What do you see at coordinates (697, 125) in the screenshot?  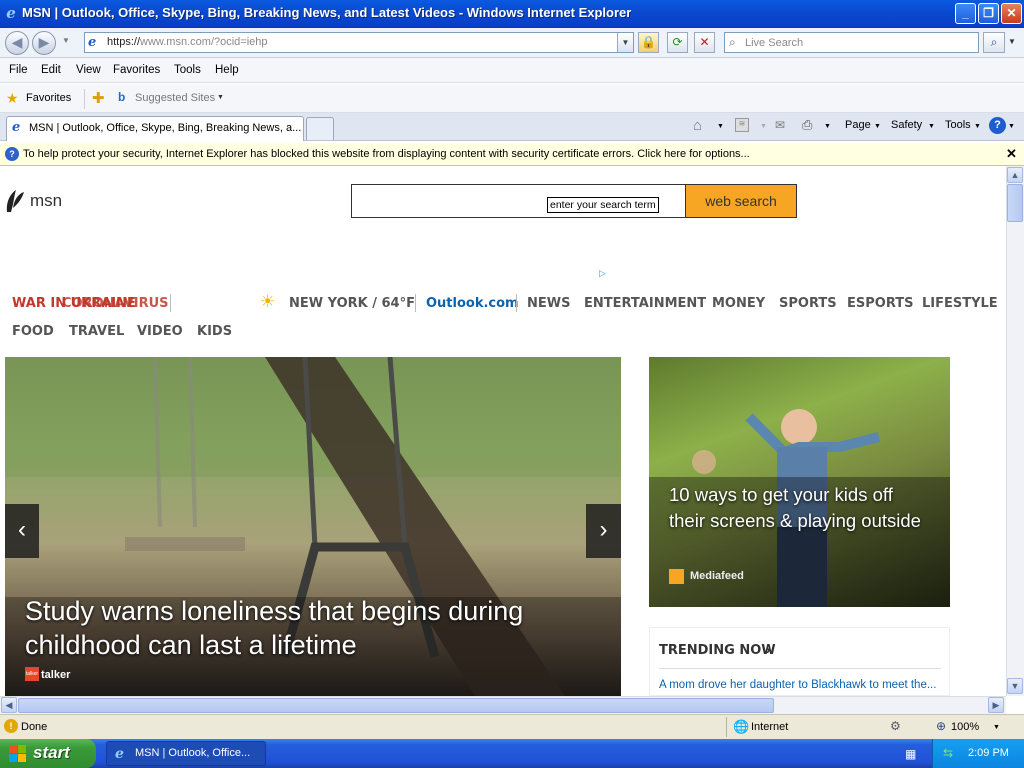 I see `home-icon: ⌂` at bounding box center [697, 125].